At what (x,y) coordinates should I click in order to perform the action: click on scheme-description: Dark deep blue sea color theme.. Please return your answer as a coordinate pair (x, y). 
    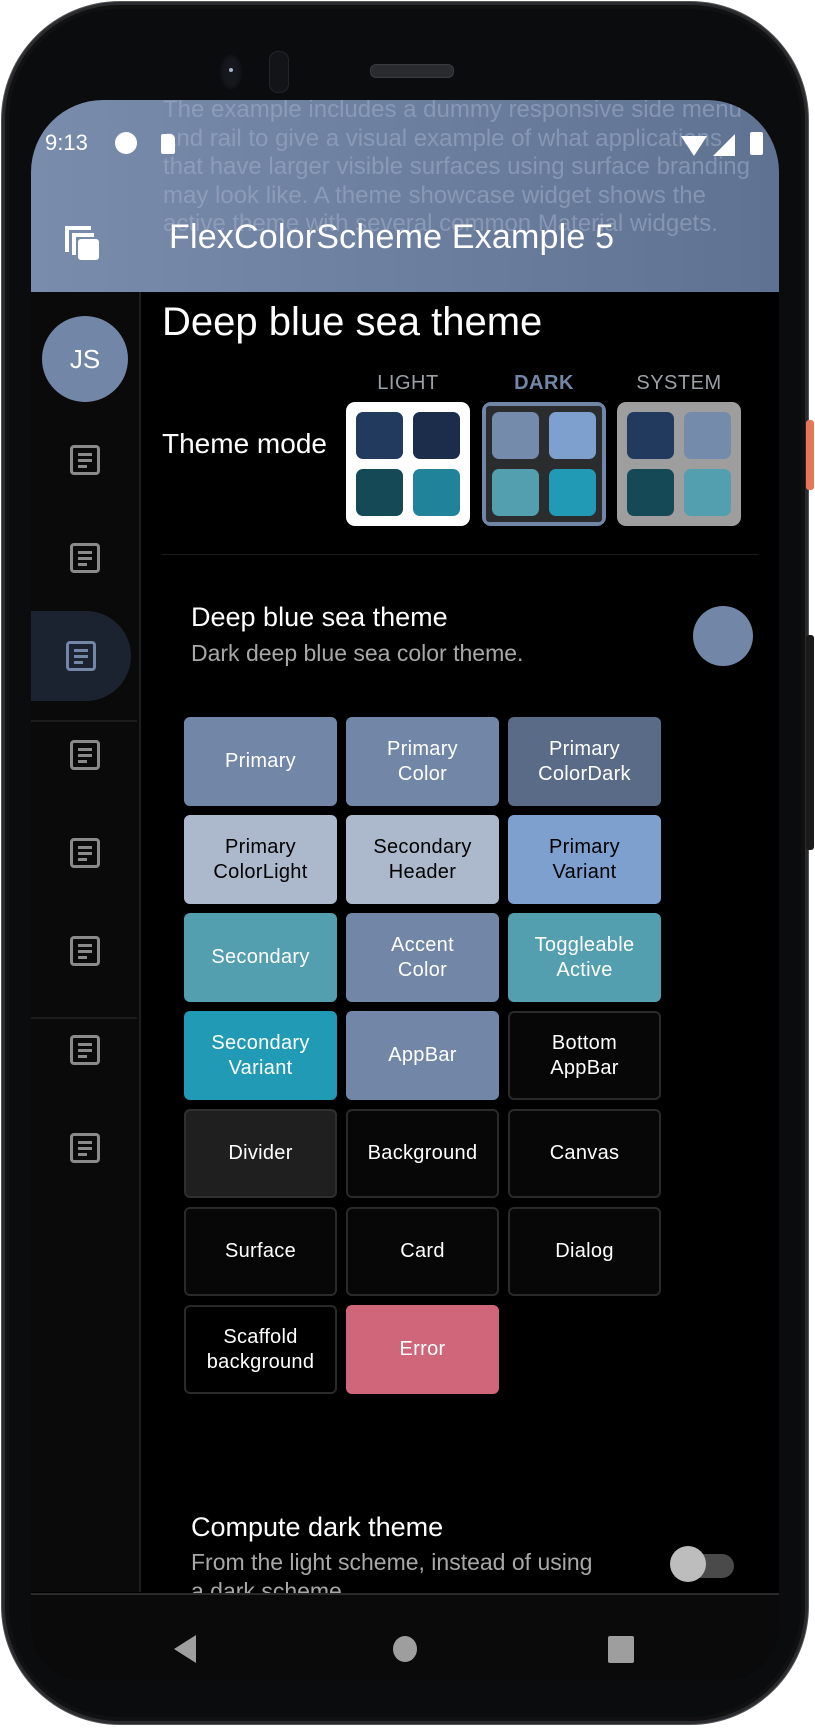
    Looking at the image, I should click on (357, 653).